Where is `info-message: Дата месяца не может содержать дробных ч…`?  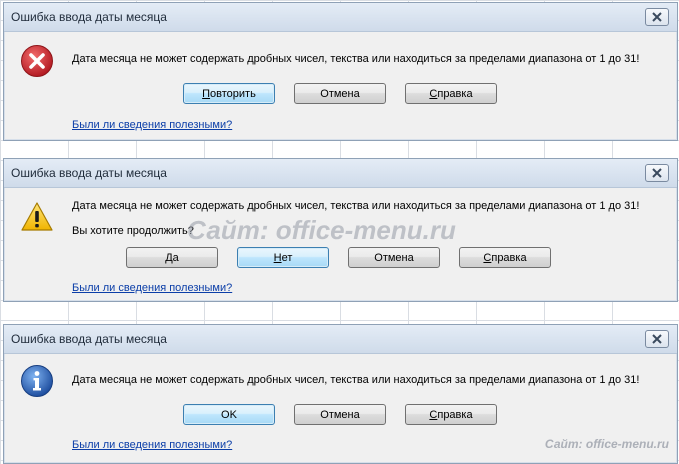
info-message: Дата месяца не может содержать дробных ч… is located at coordinates (356, 380).